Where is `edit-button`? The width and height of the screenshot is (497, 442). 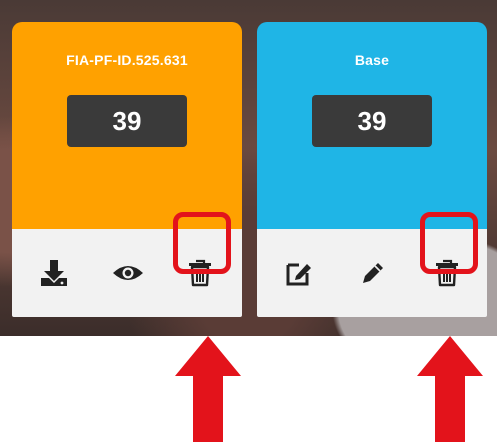 edit-button is located at coordinates (299, 273).